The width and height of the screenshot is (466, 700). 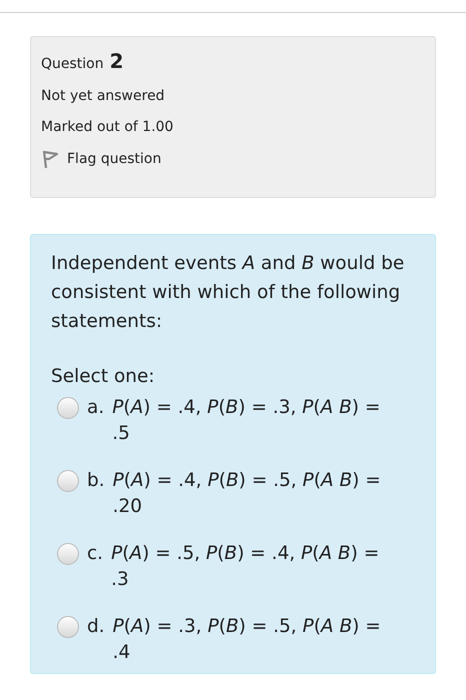 I want to click on question-number: 2, so click(x=117, y=61).